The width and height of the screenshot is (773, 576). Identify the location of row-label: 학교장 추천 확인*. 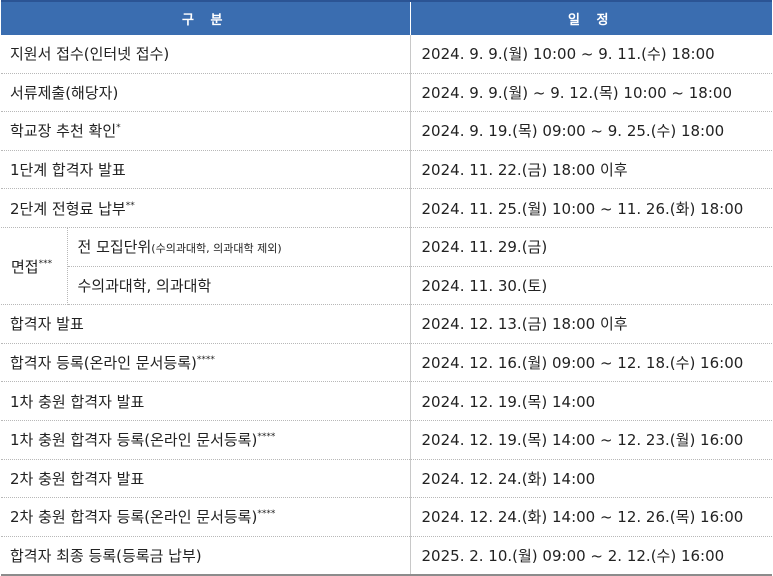
(206, 131).